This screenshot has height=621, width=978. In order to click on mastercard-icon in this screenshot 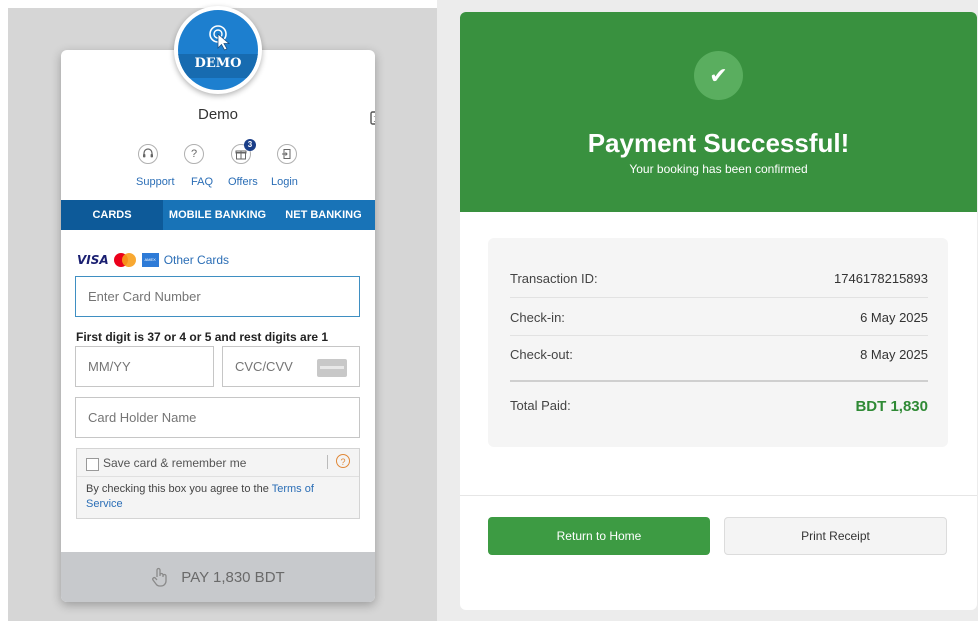, I will do `click(124, 260)`.